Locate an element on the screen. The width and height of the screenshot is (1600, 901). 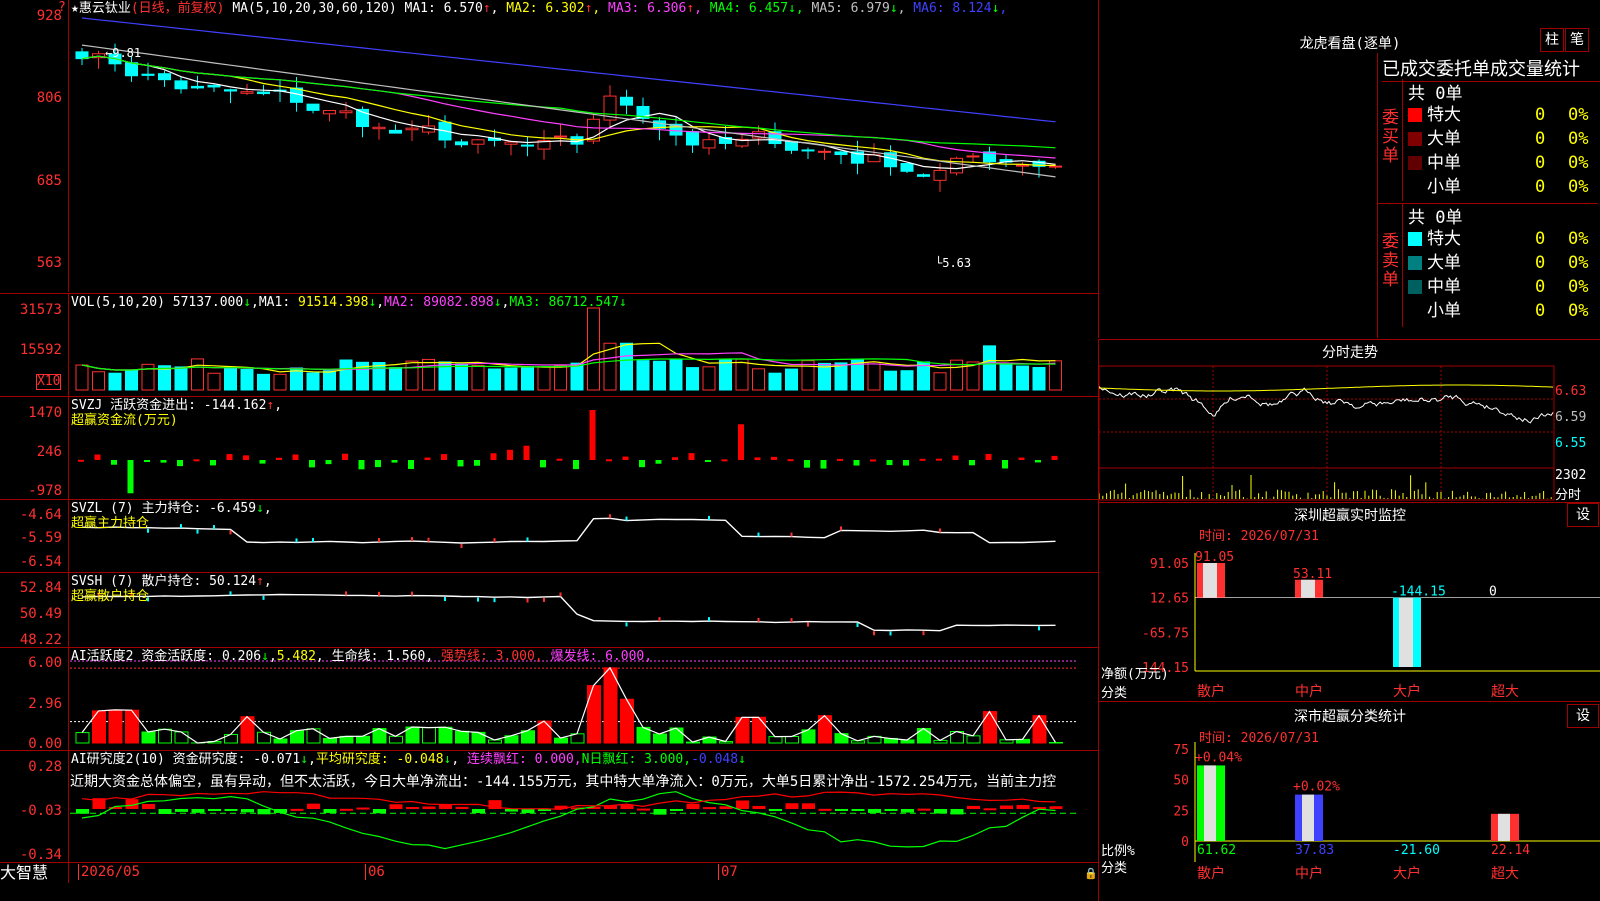
intraday-panel: 分时走势 6.63 6.59 6.55 2302 分时 is located at coordinates (1349, 420).